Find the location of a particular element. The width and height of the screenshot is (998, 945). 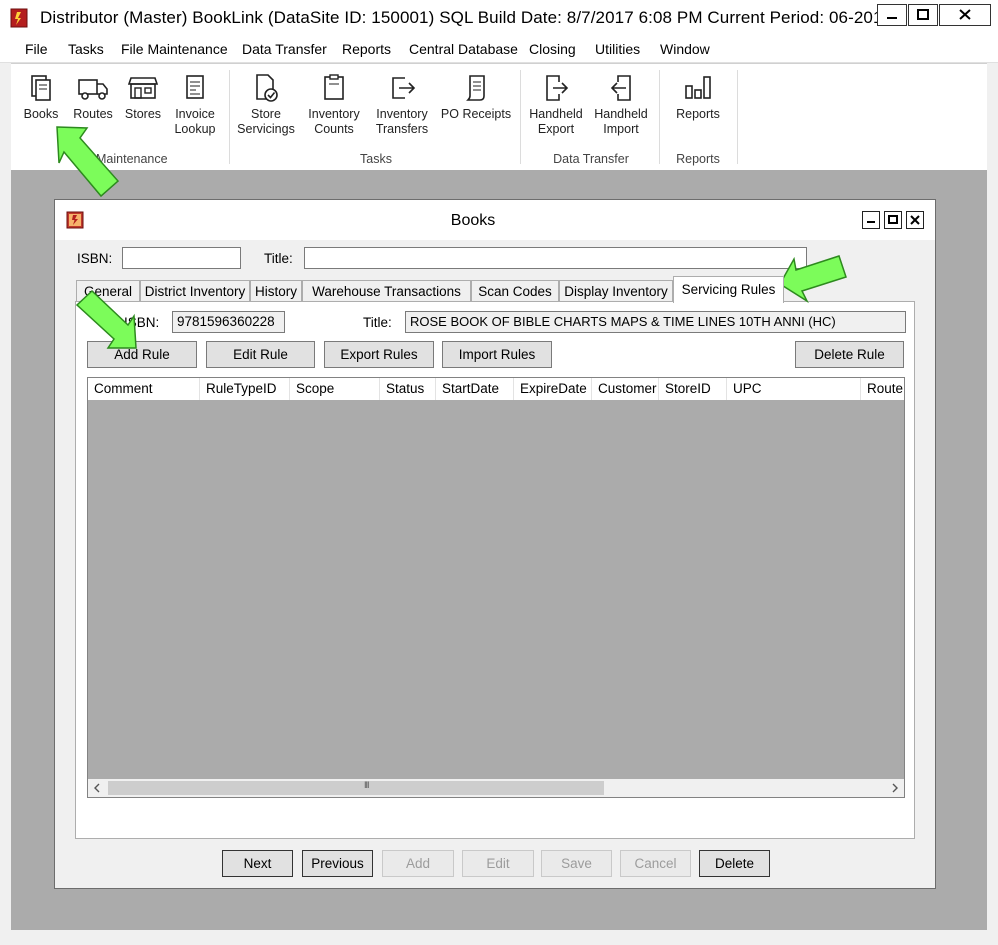

menu-utilities: Utilities is located at coordinates (617, 49).